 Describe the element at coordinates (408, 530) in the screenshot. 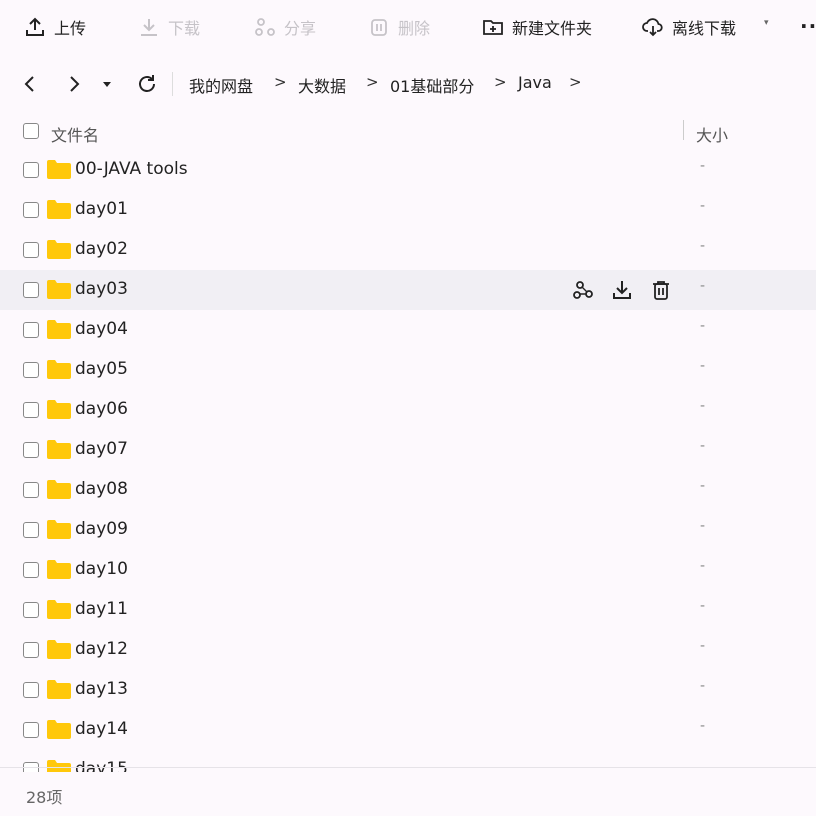

I see `file-row: day09 -` at that location.